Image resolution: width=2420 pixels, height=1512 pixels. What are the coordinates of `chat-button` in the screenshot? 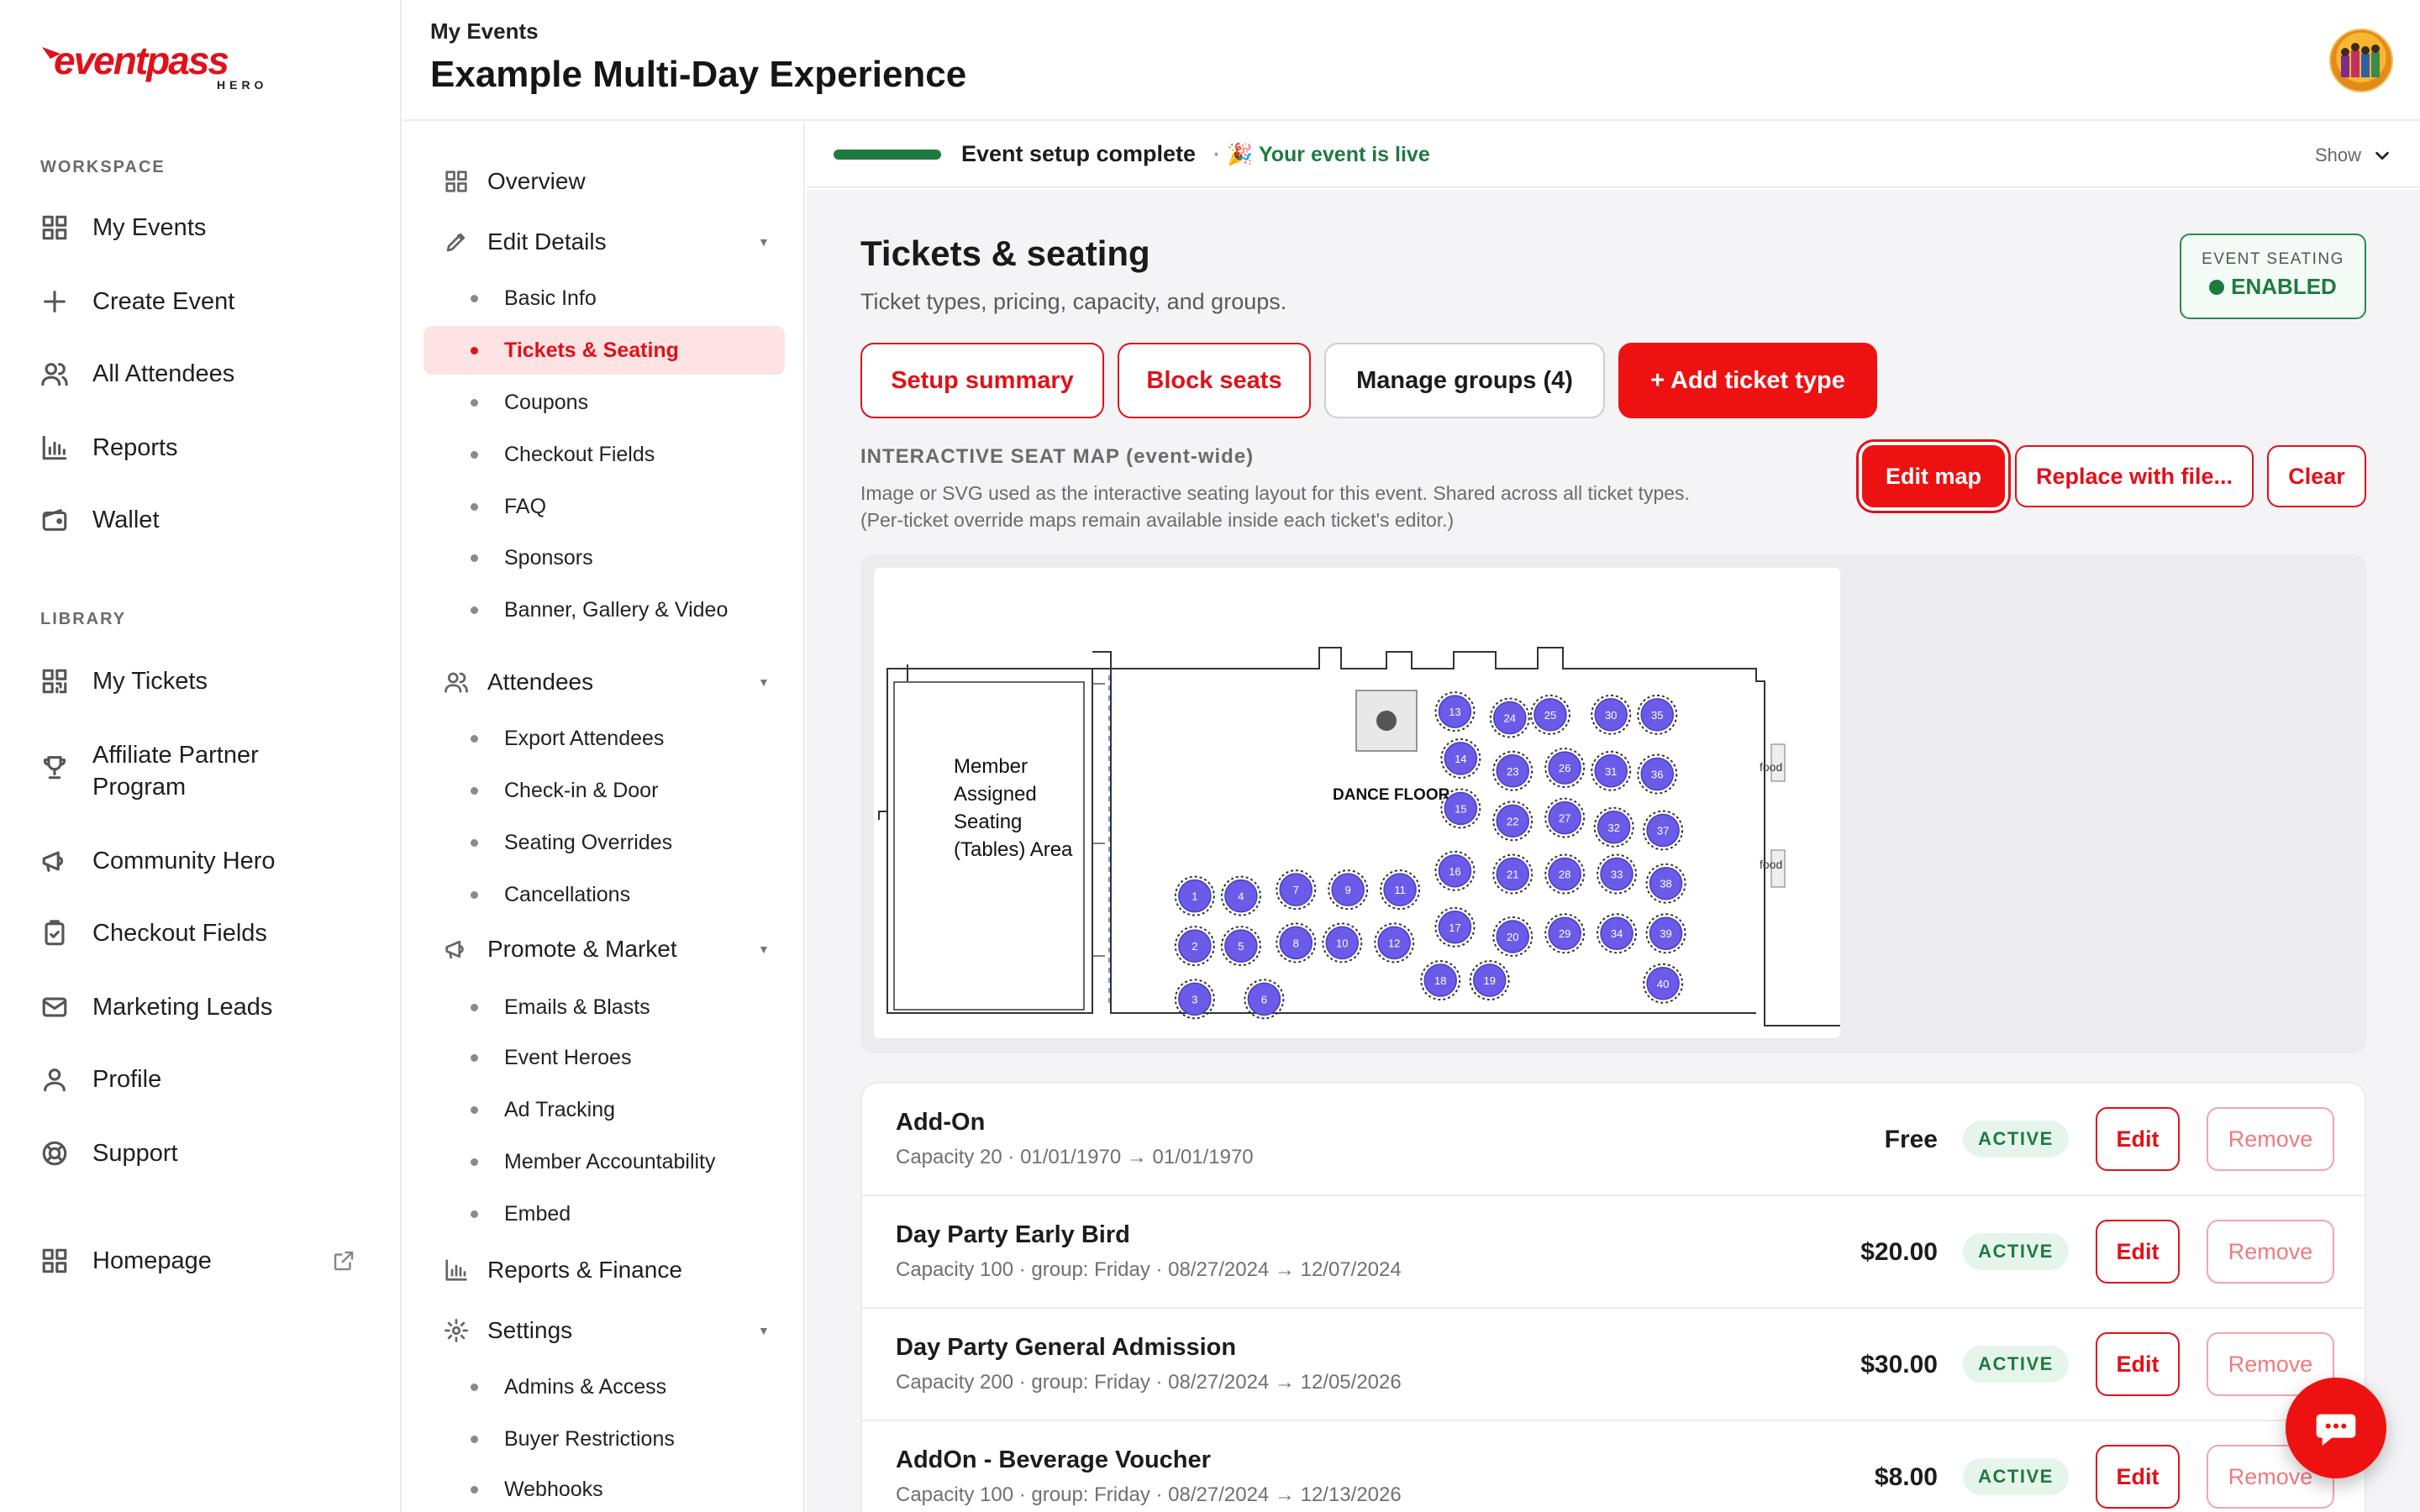 It's located at (2336, 1428).